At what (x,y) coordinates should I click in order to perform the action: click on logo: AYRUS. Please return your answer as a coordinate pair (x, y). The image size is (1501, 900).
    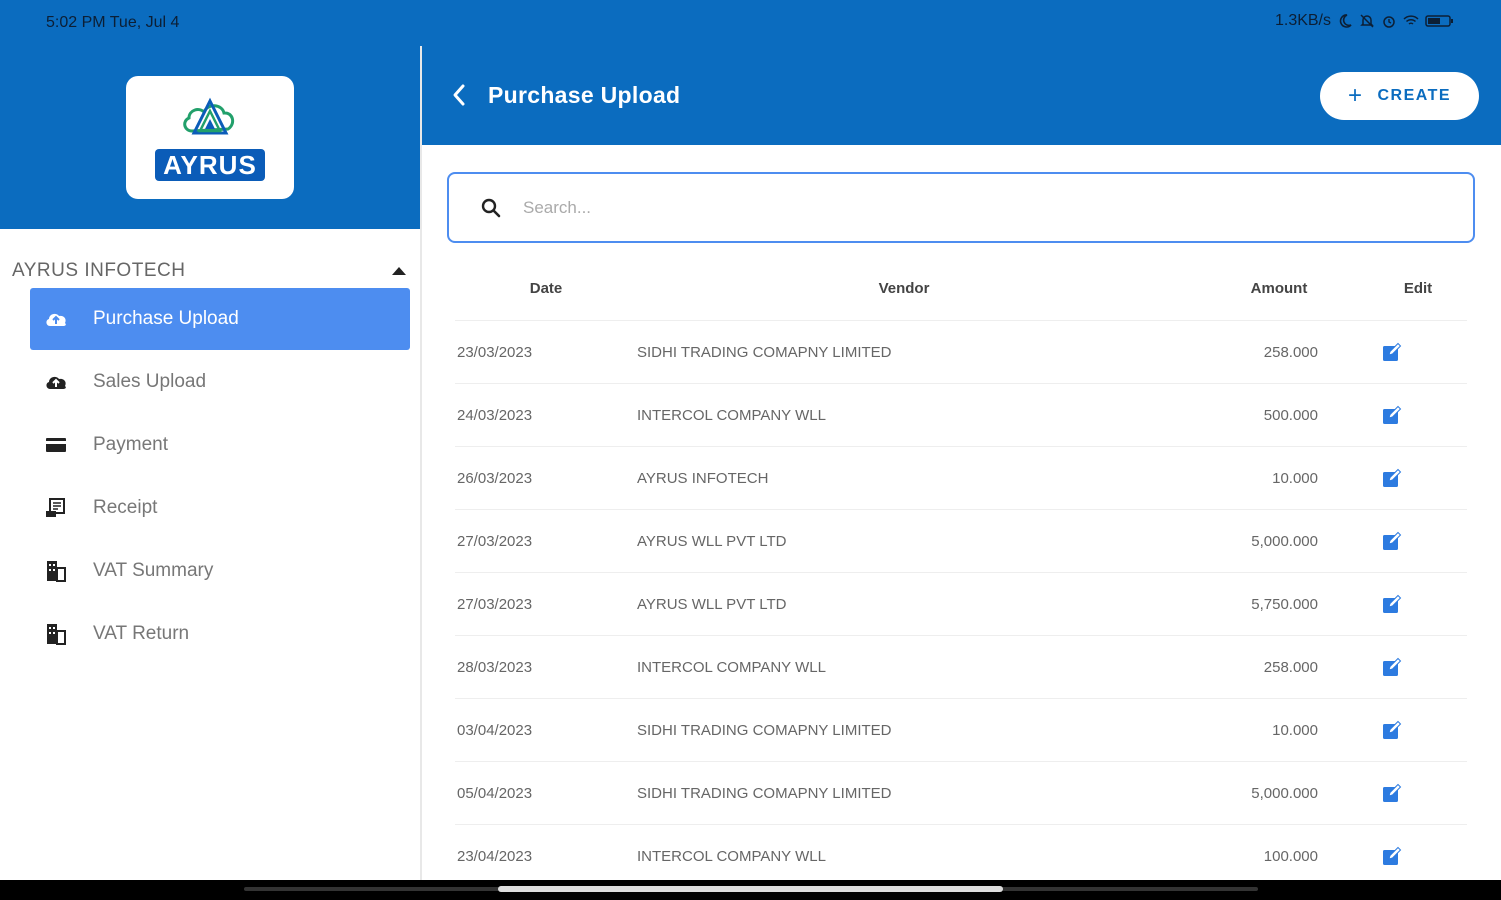
    Looking at the image, I should click on (210, 137).